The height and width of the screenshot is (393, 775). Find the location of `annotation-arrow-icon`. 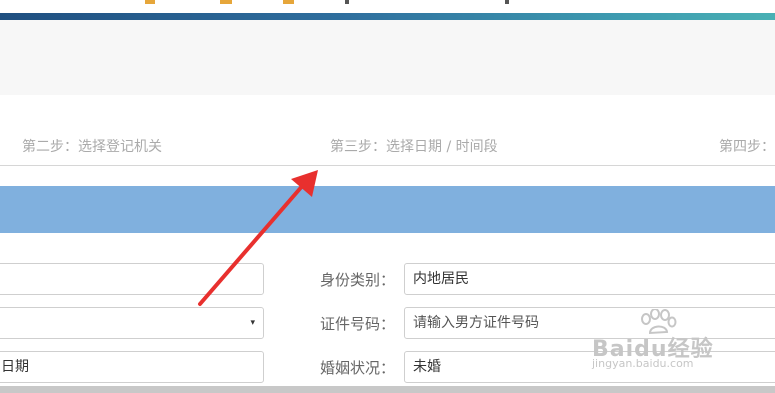

annotation-arrow-icon is located at coordinates (258, 238).